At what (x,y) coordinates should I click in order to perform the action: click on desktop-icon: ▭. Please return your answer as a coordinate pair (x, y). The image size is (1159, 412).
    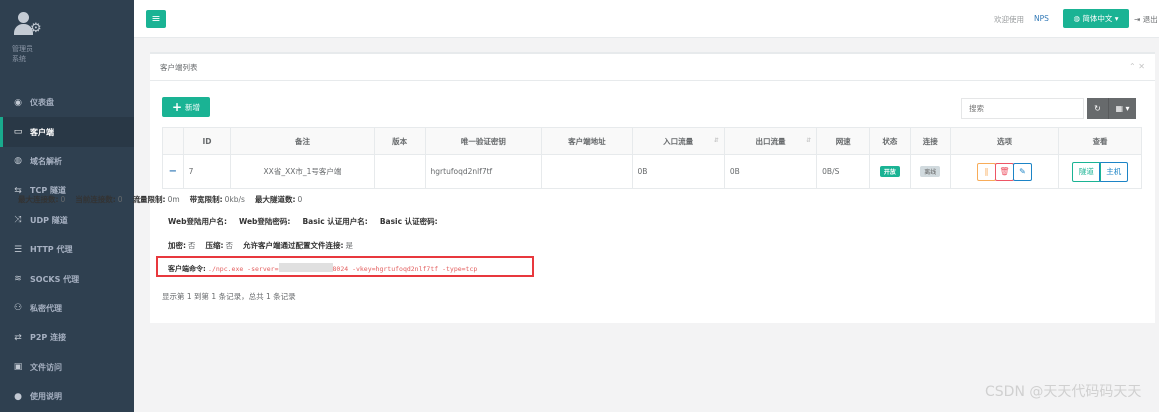
    Looking at the image, I should click on (18, 132).